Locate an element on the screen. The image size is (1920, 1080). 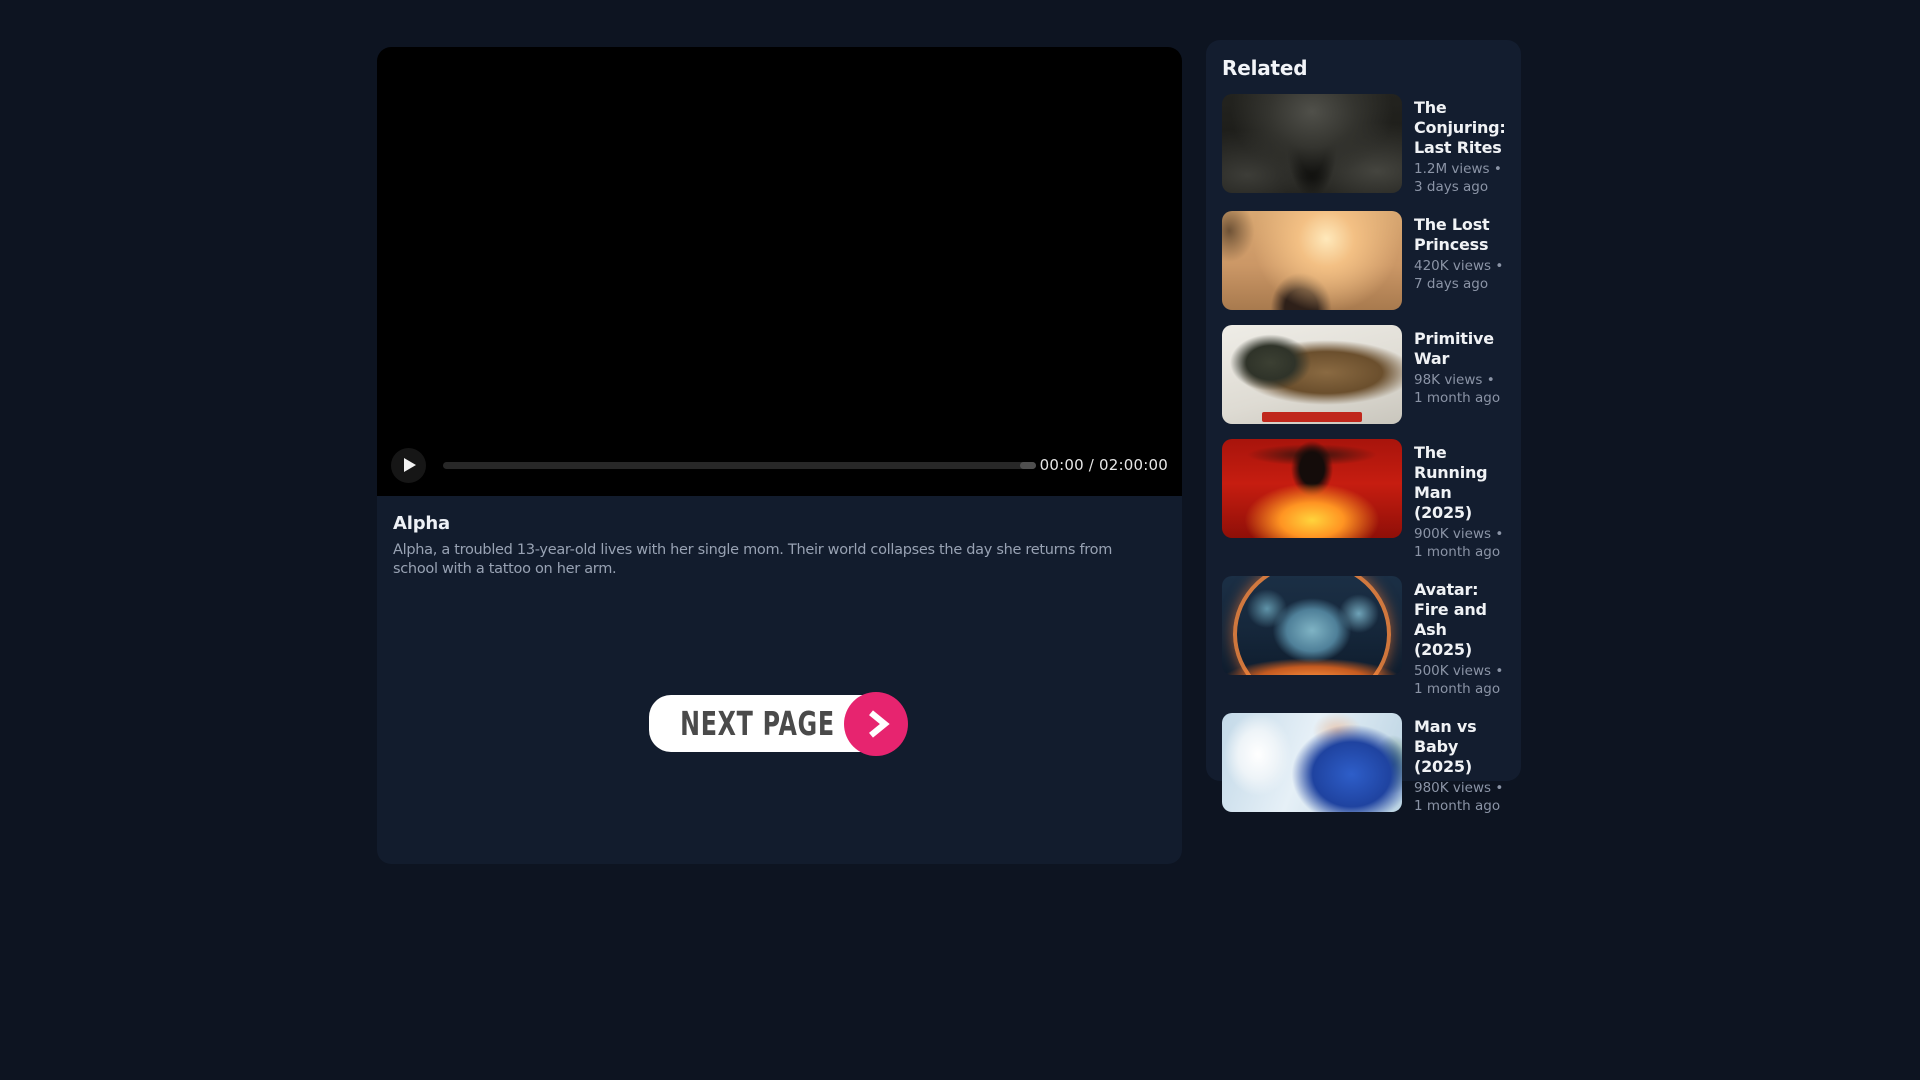
related-title: The Running Man (2025) is located at coordinates (1451, 483).